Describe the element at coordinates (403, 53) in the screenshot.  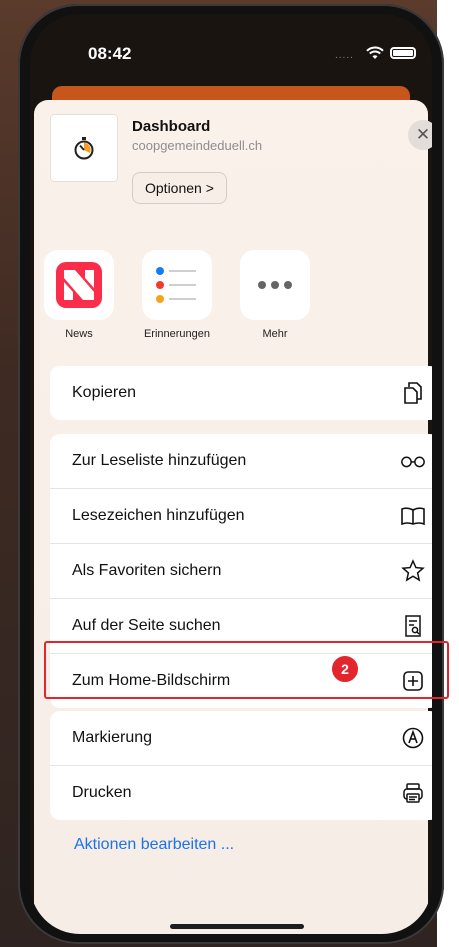
I see `battery-icon` at that location.